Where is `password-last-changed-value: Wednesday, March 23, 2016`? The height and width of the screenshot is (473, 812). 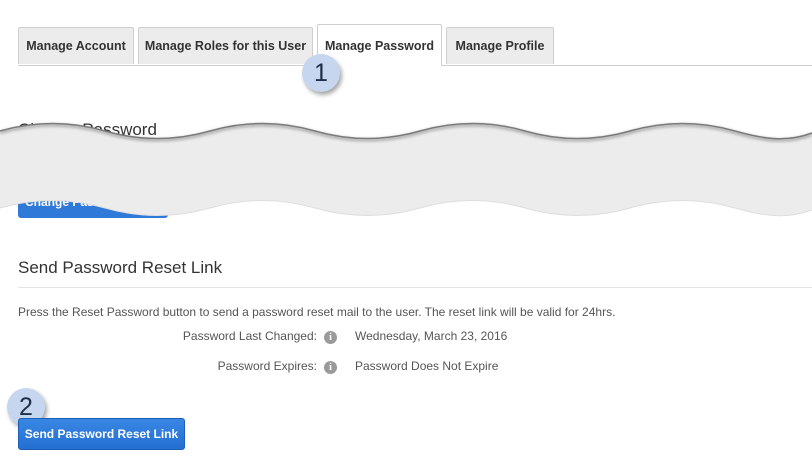
password-last-changed-value: Wednesday, March 23, 2016 is located at coordinates (431, 336).